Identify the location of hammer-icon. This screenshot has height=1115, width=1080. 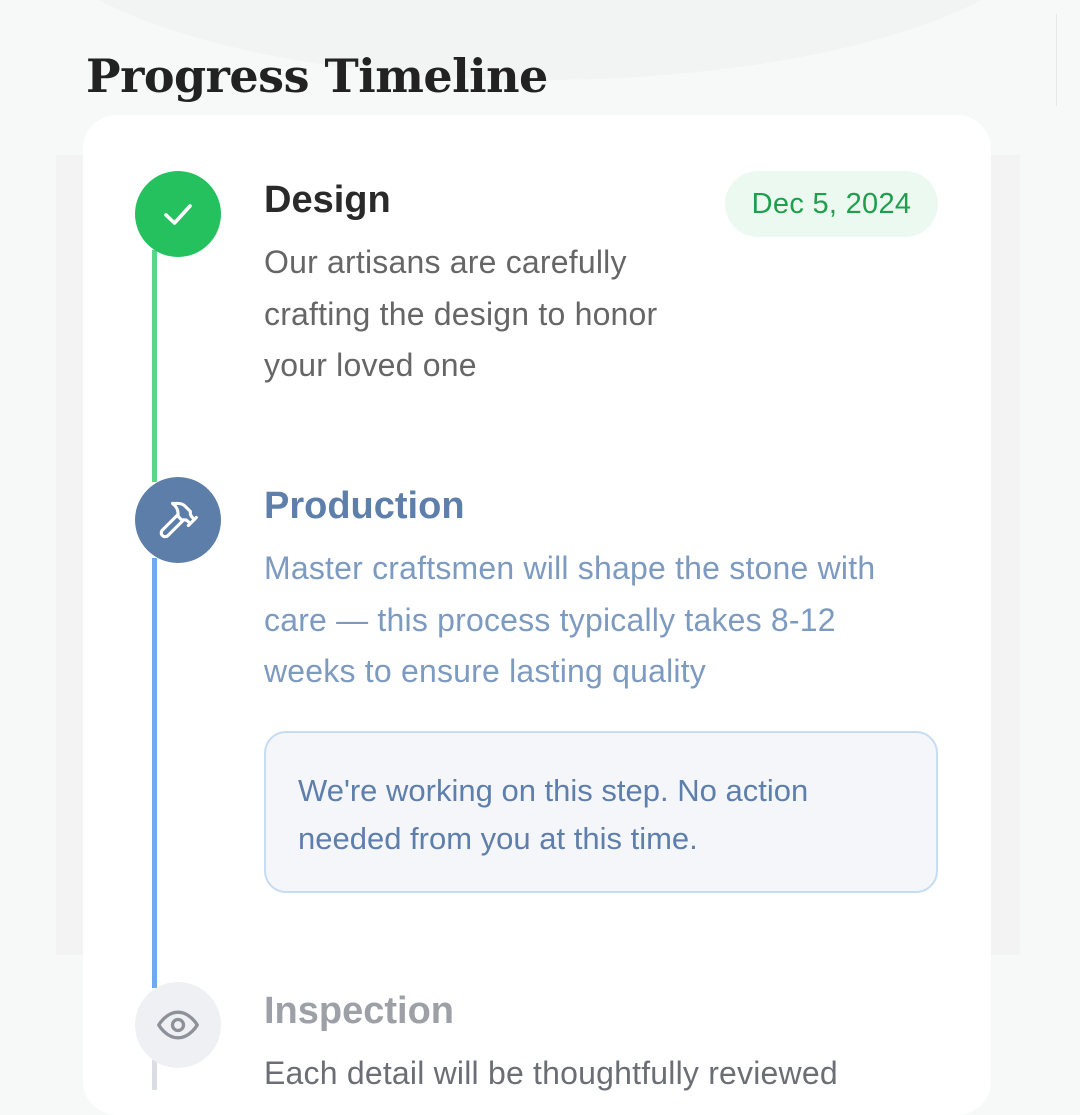
(178, 520).